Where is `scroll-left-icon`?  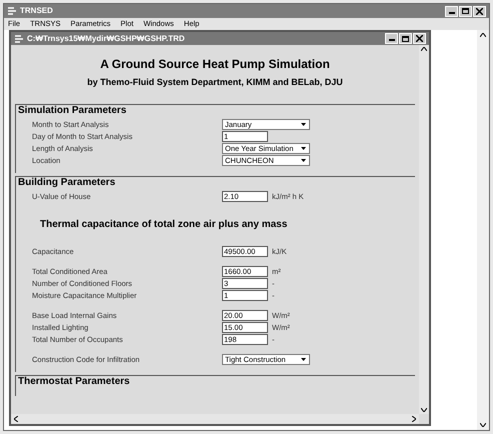 scroll-left-icon is located at coordinates (16, 419).